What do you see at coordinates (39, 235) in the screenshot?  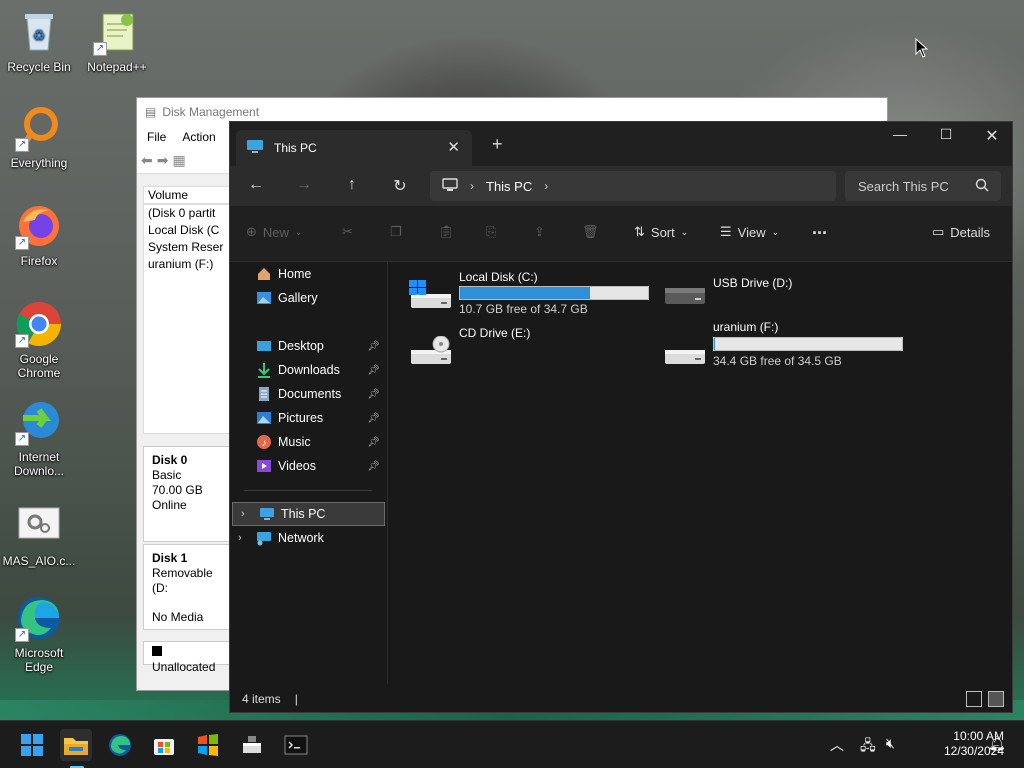 I see `desktop-icon-firefox: ↗ Firefox` at bounding box center [39, 235].